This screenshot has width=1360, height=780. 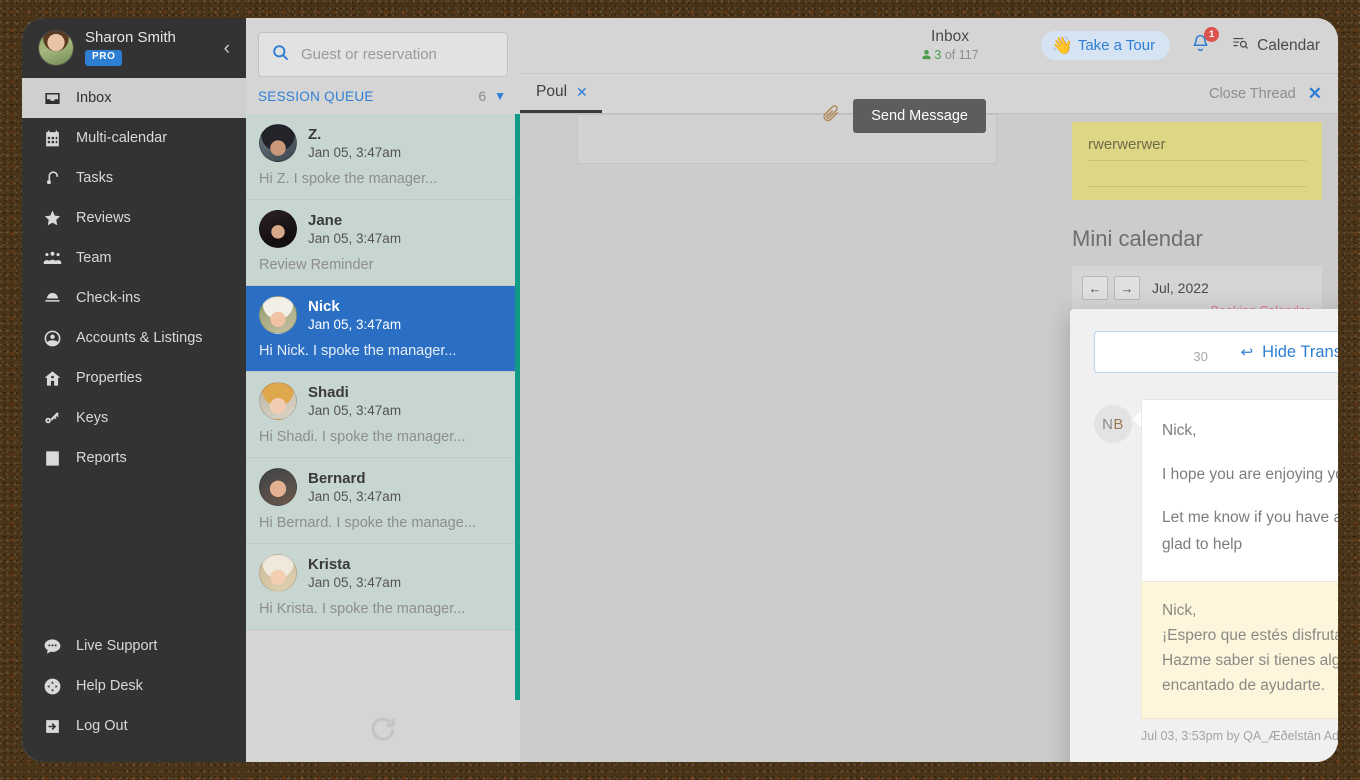 I want to click on inbox-counter: 3 of 117, so click(x=950, y=55).